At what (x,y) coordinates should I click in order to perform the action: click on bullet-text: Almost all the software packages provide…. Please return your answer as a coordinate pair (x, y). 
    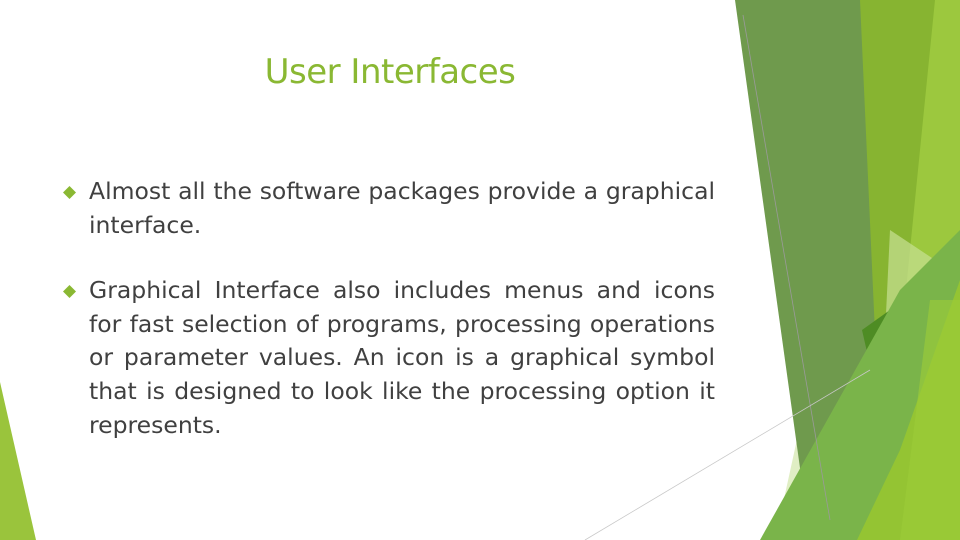
    Looking at the image, I should click on (402, 208).